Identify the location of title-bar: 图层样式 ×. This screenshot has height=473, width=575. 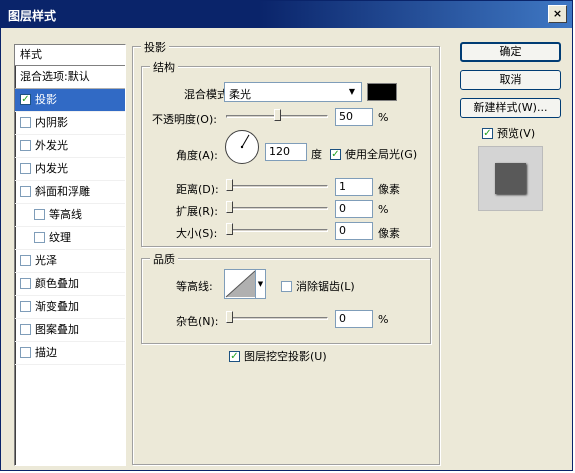
(286, 14).